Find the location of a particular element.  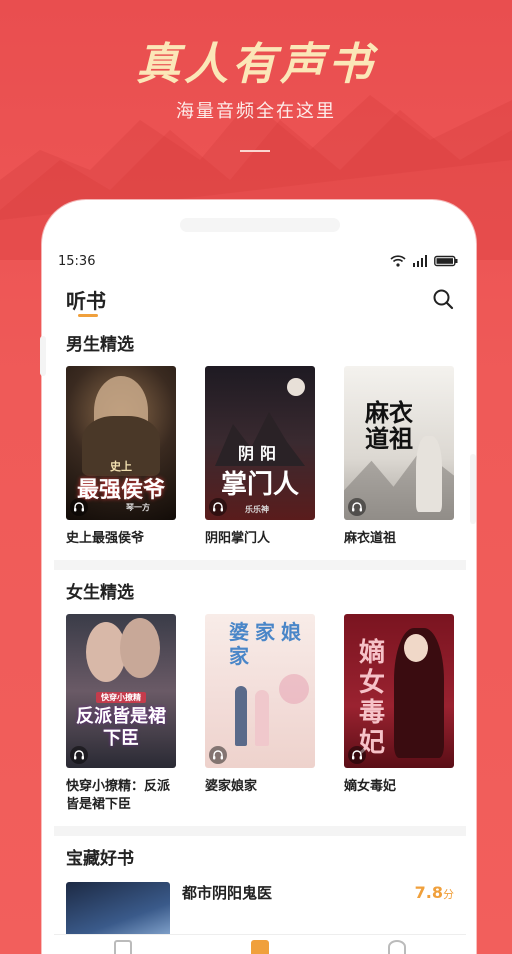

promo-divider is located at coordinates (255, 151).